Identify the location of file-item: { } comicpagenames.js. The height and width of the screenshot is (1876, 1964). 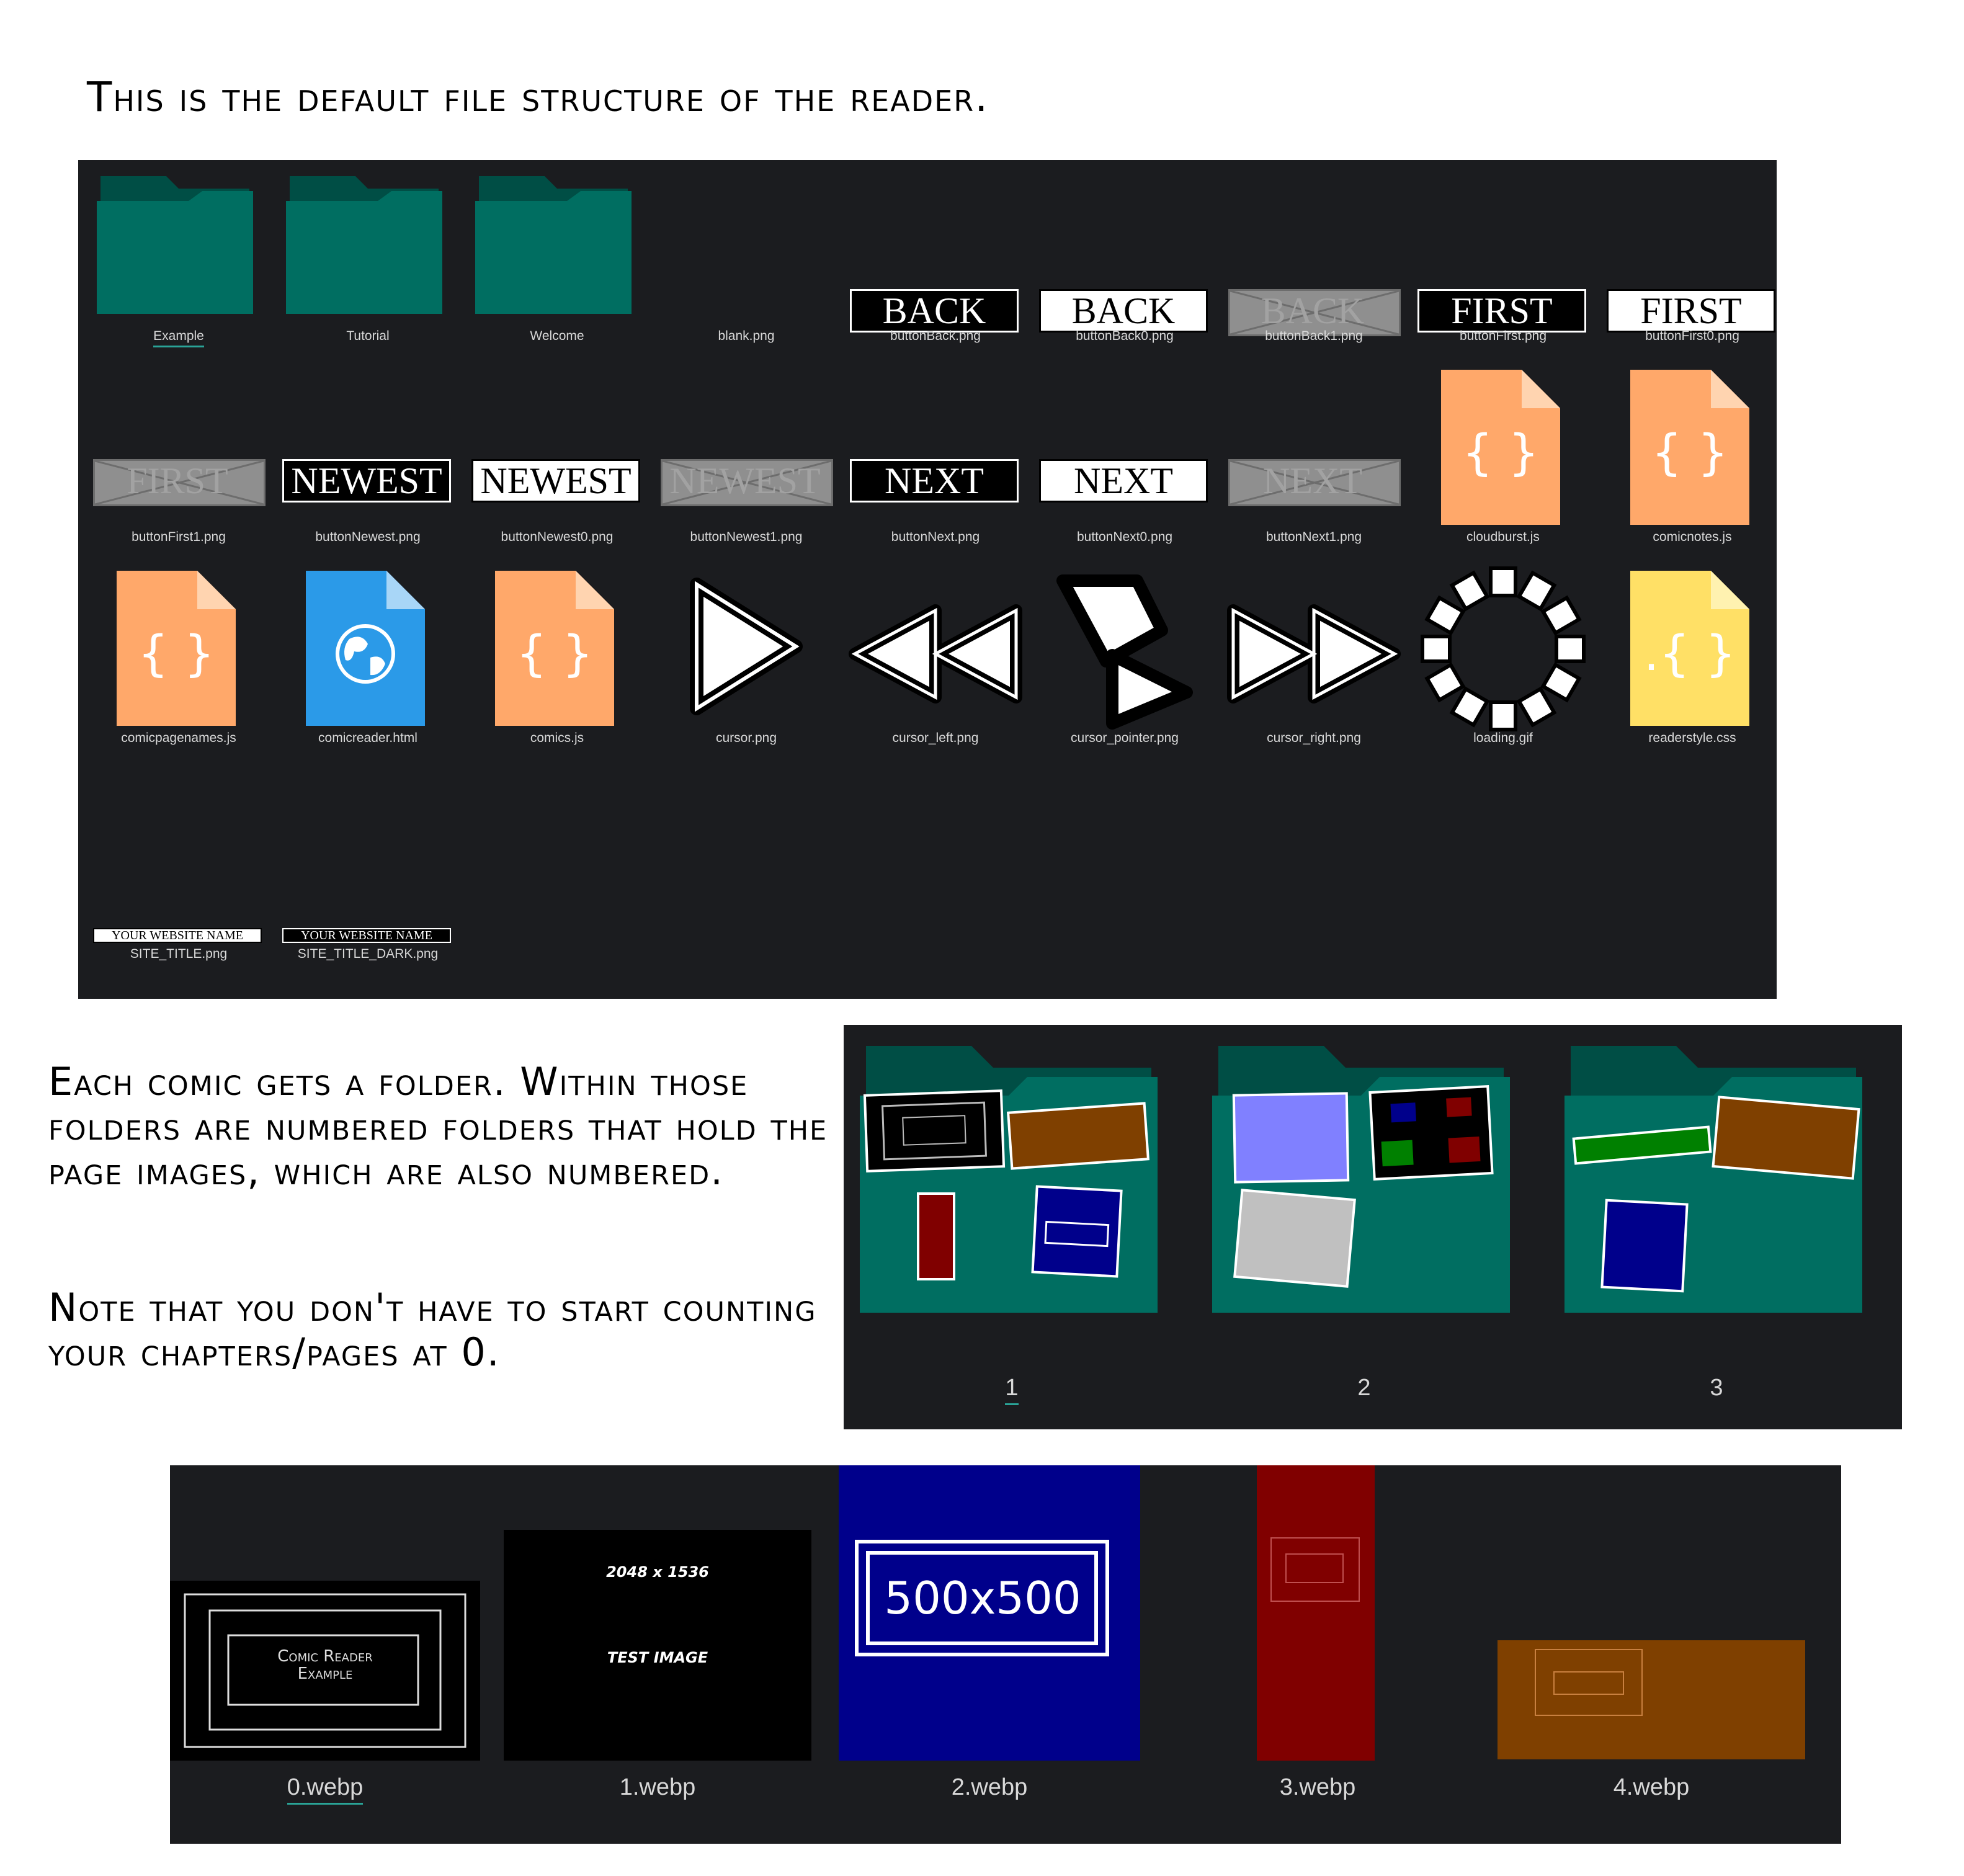
(179, 666).